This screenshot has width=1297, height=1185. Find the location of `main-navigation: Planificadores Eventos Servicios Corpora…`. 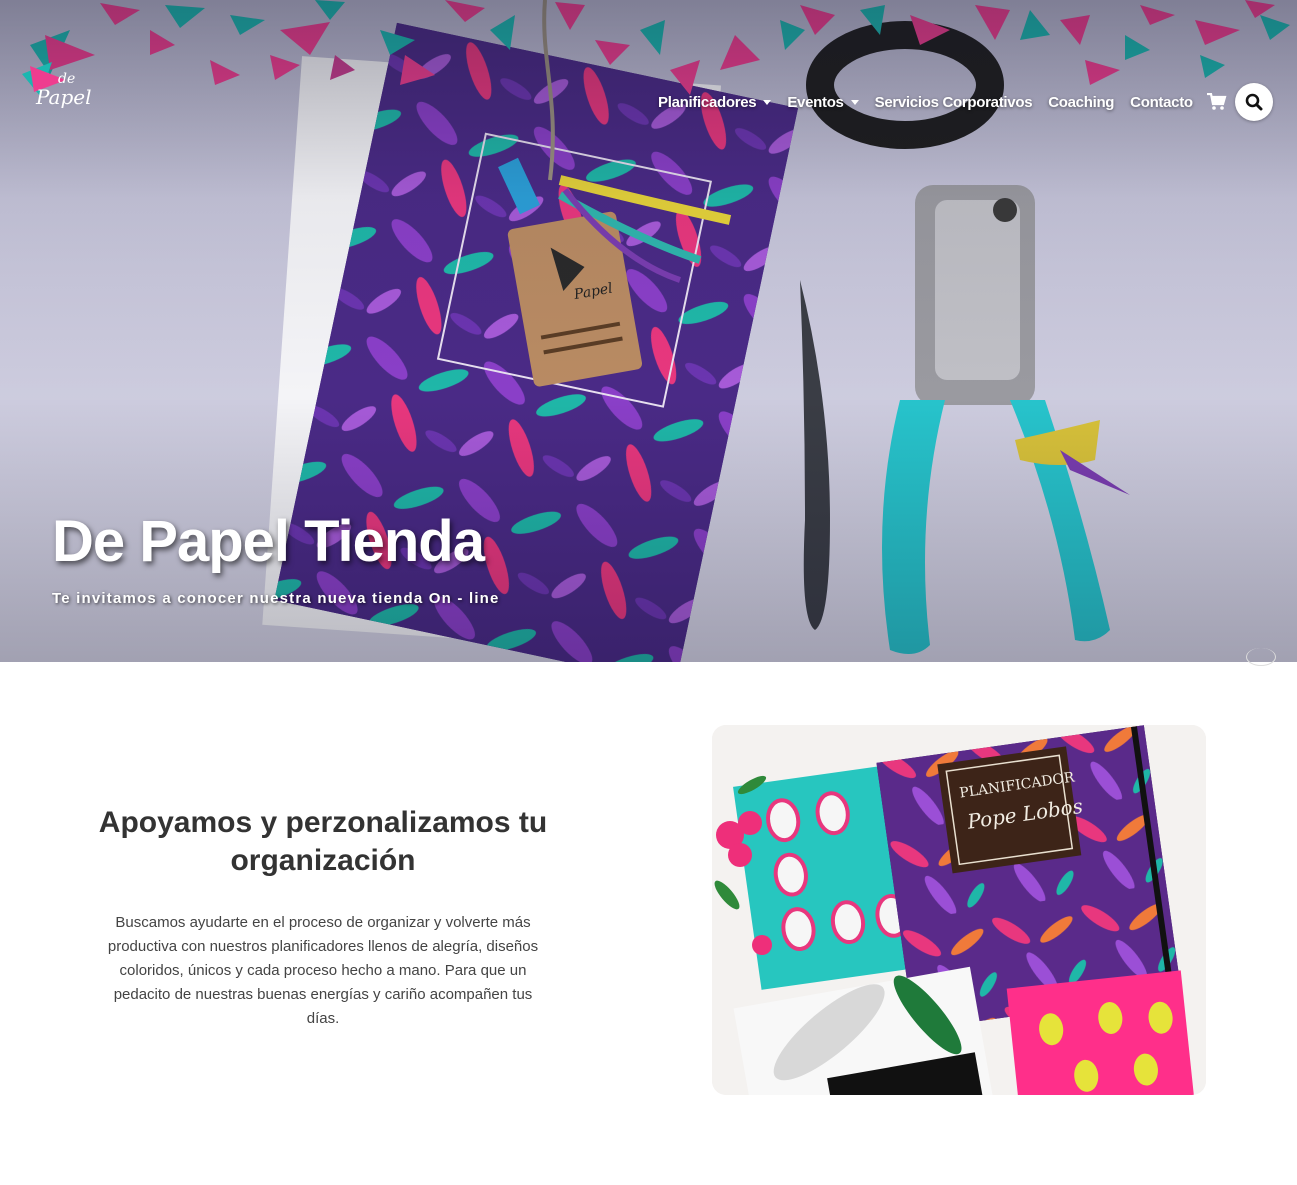

main-navigation: Planificadores Eventos Servicios Corpora… is located at coordinates (965, 102).